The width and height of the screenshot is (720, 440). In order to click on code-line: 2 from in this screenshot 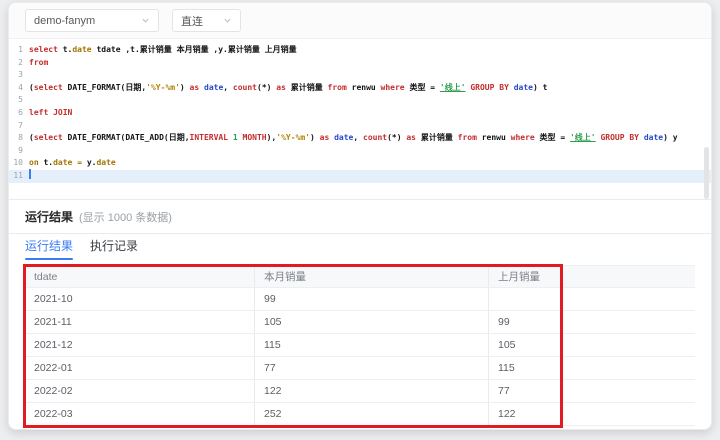, I will do `click(360, 63)`.